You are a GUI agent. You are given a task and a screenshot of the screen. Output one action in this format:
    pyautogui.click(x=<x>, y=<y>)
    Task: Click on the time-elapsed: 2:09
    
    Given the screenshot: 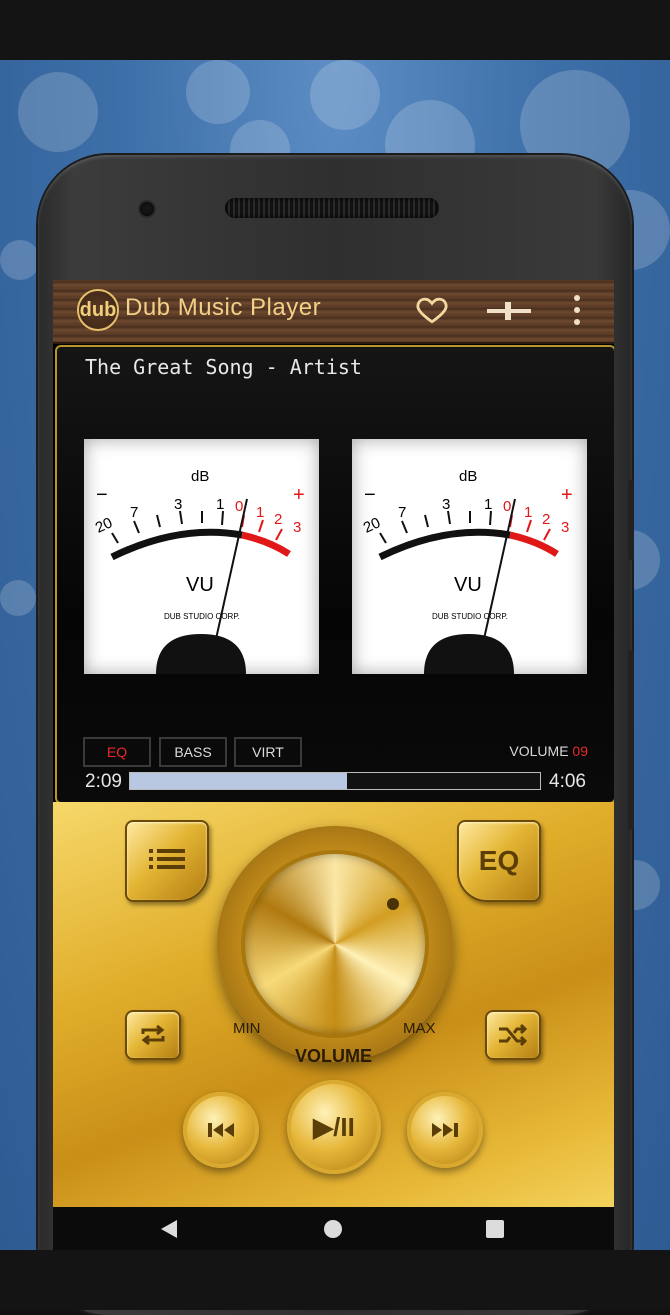 What is the action you would take?
    pyautogui.click(x=103, y=781)
    